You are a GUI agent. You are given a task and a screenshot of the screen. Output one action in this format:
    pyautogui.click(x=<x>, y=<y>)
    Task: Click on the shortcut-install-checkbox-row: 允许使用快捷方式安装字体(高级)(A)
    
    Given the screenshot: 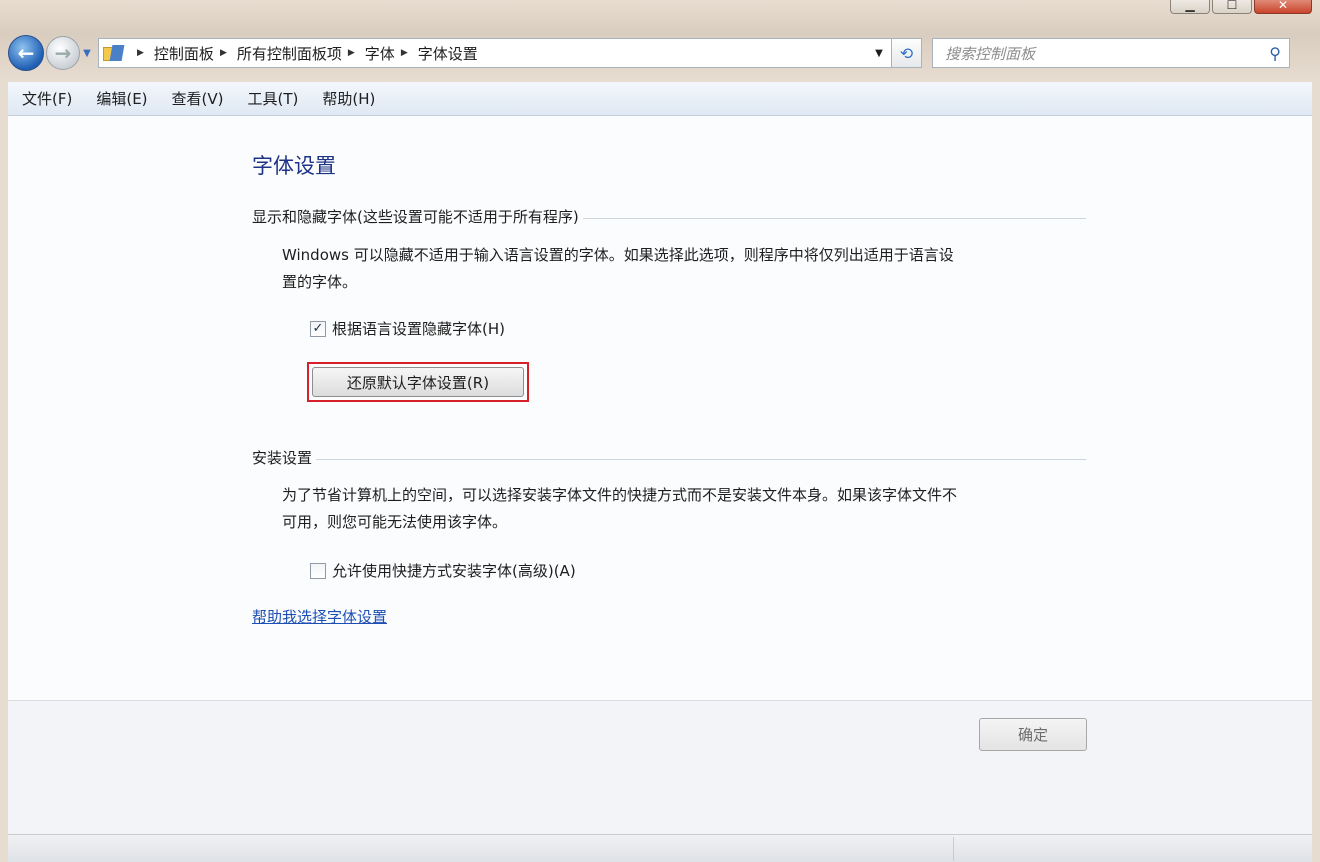 What is the action you would take?
    pyautogui.click(x=443, y=570)
    